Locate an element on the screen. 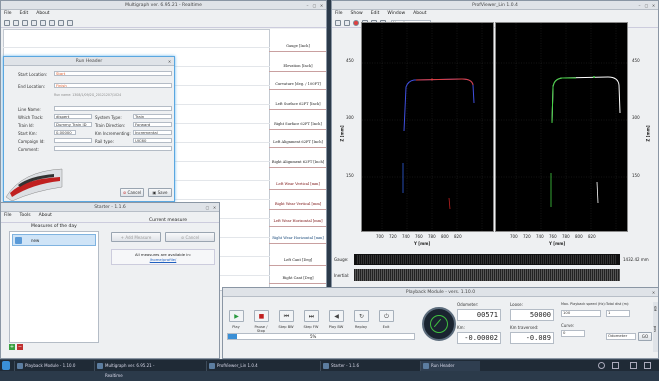 This screenshot has width=659, height=381. line-name-input is located at coordinates (113, 108).